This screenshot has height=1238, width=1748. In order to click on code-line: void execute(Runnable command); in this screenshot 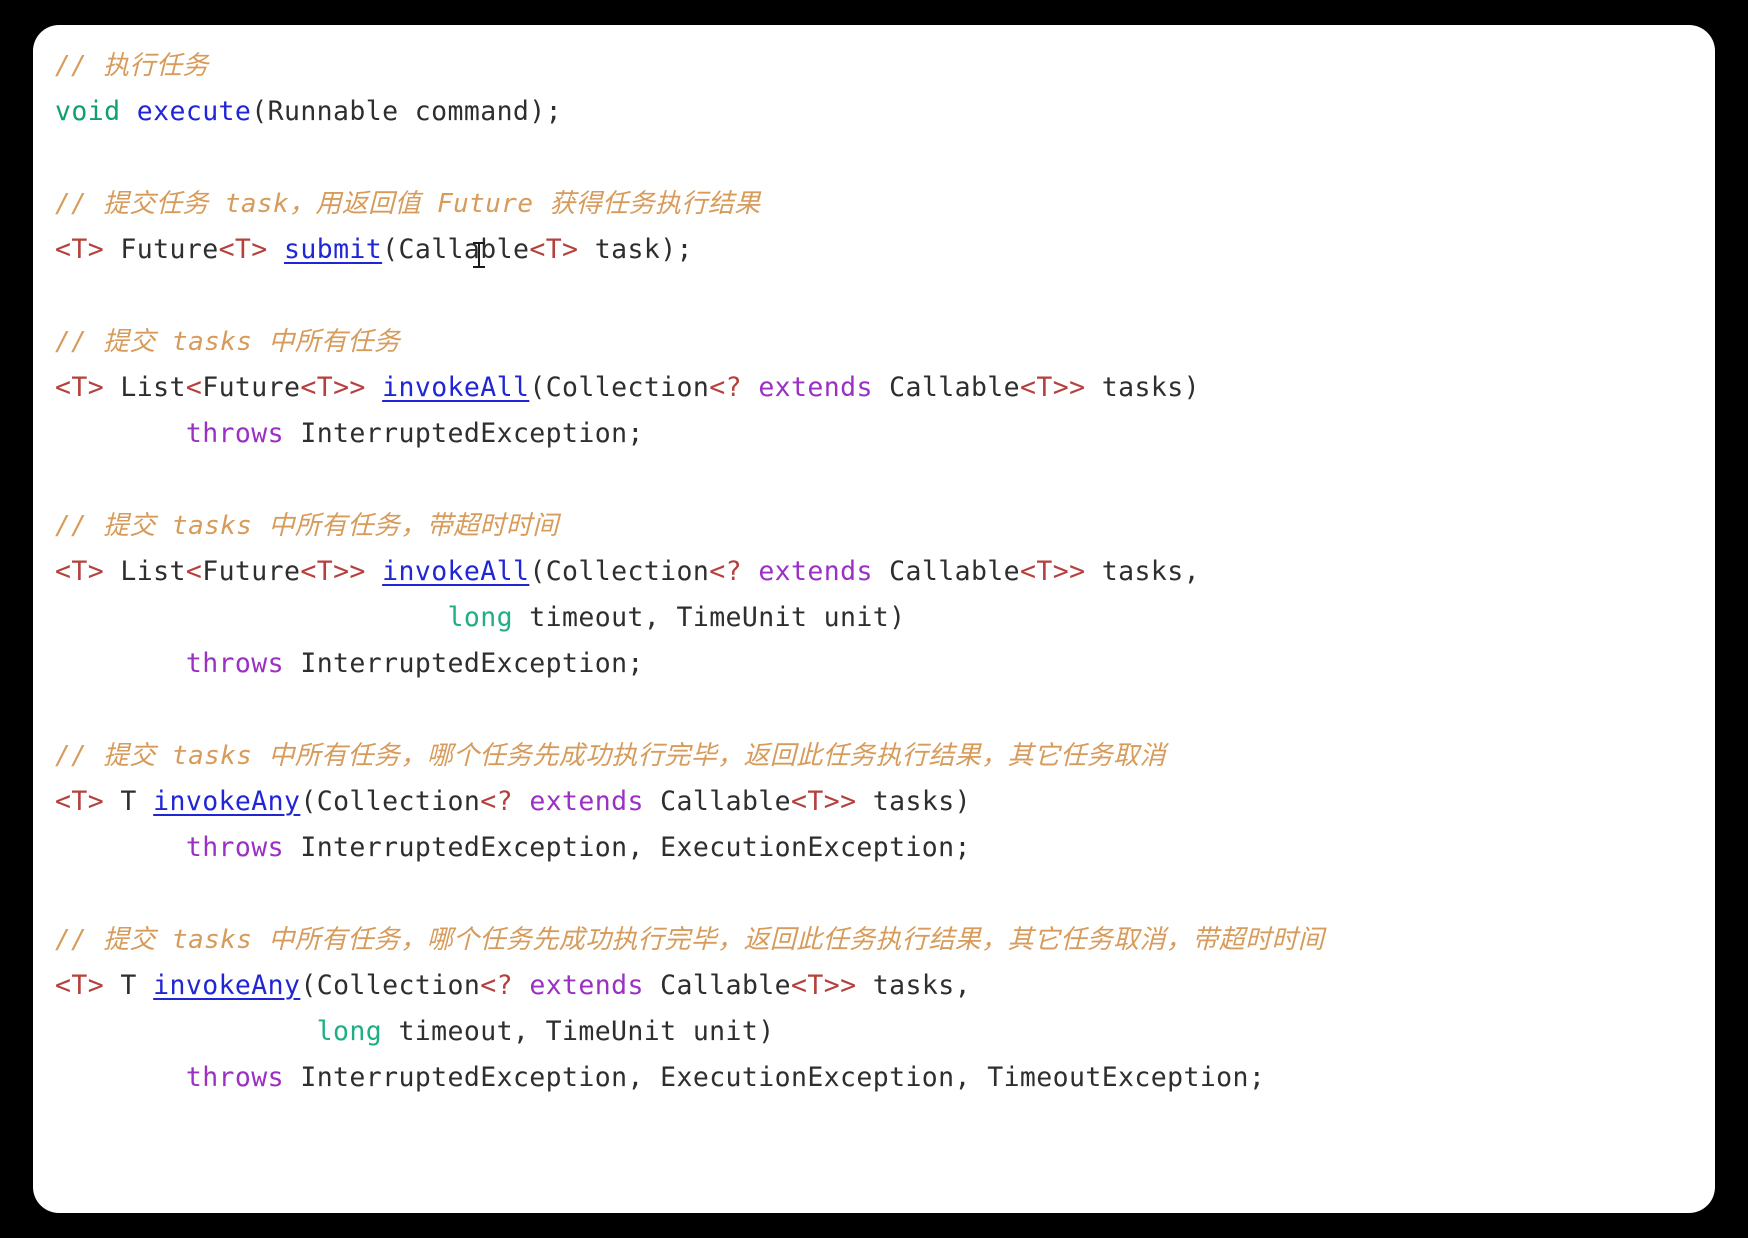, I will do `click(885, 112)`.